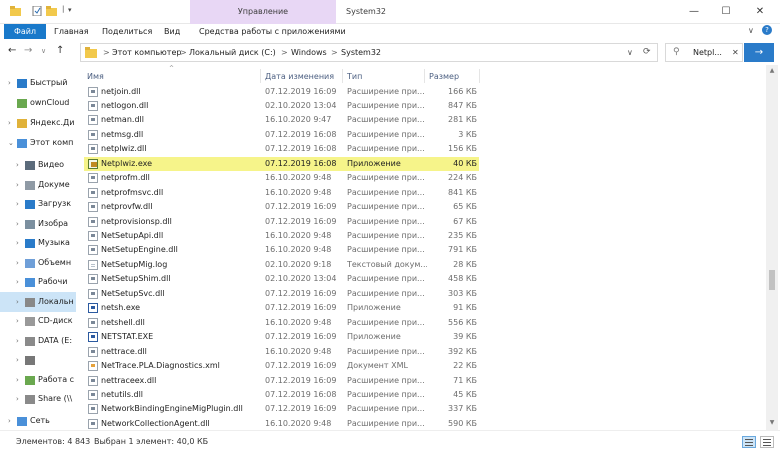  What do you see at coordinates (772, 247) in the screenshot?
I see `vertical-scrollbar: ▲ ▼` at bounding box center [772, 247].